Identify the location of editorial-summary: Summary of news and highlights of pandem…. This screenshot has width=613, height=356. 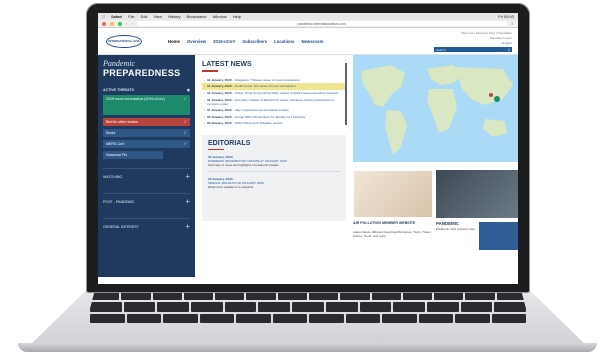
(243, 165).